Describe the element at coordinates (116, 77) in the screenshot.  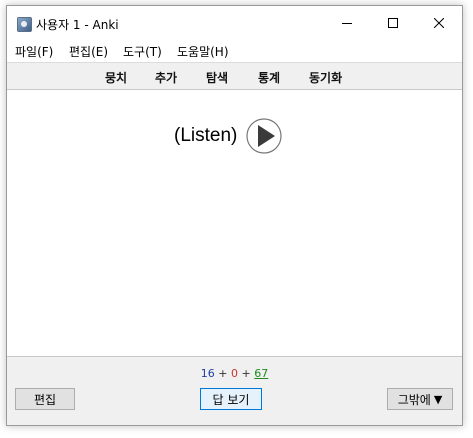
I see `toolbar-decks: 뭉치` at that location.